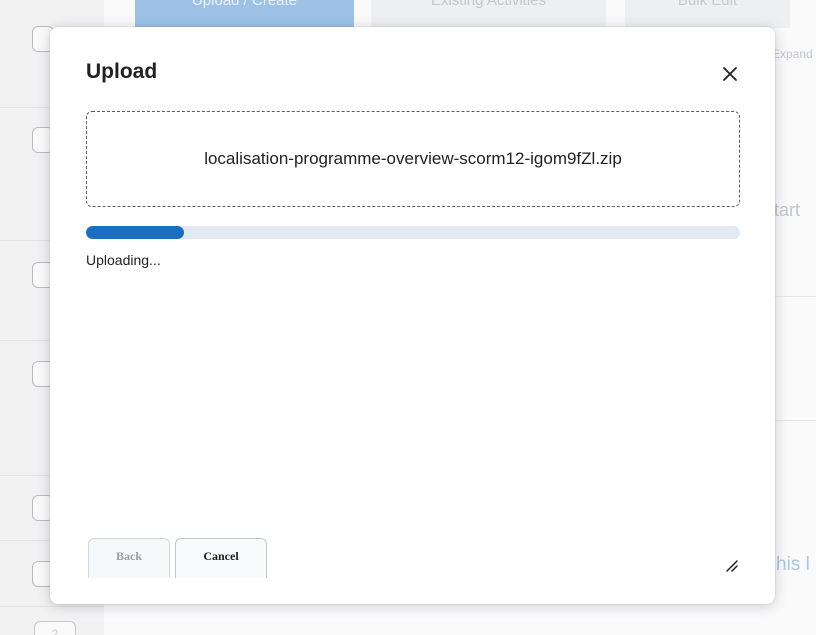 The image size is (816, 635). I want to click on background-page-button: 2, so click(55, 628).